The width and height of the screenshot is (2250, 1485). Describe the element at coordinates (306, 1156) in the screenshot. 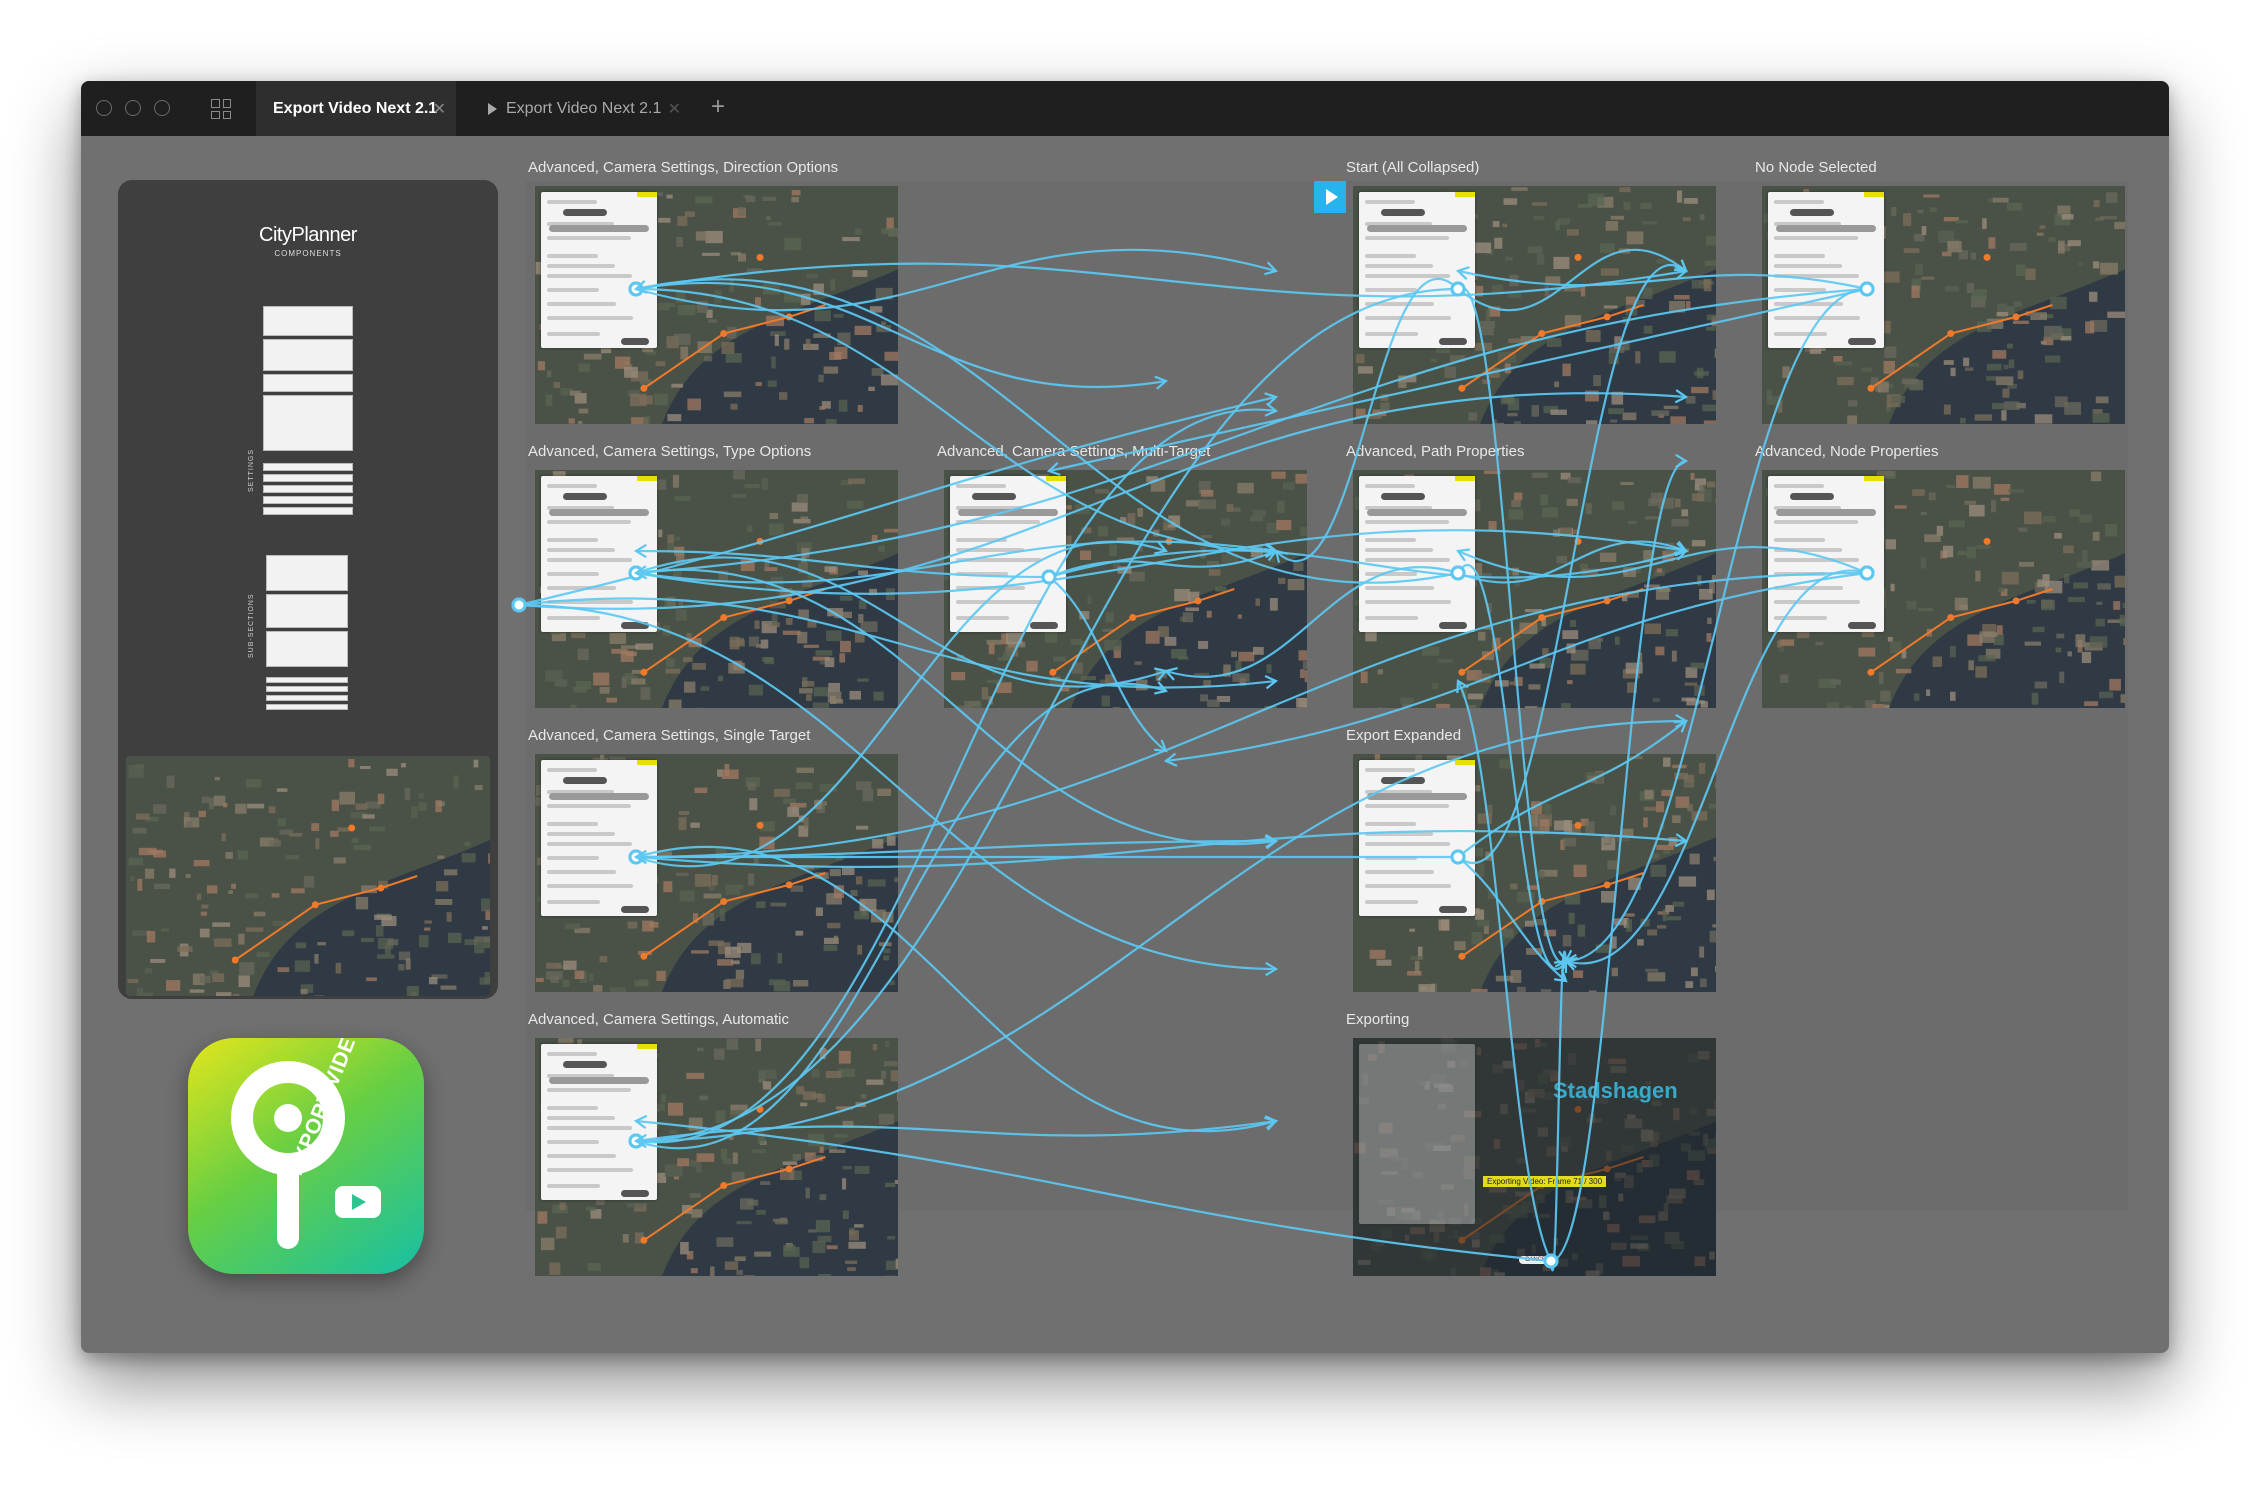

I see `export-video-app-icon: EXPORT VIDEO` at that location.